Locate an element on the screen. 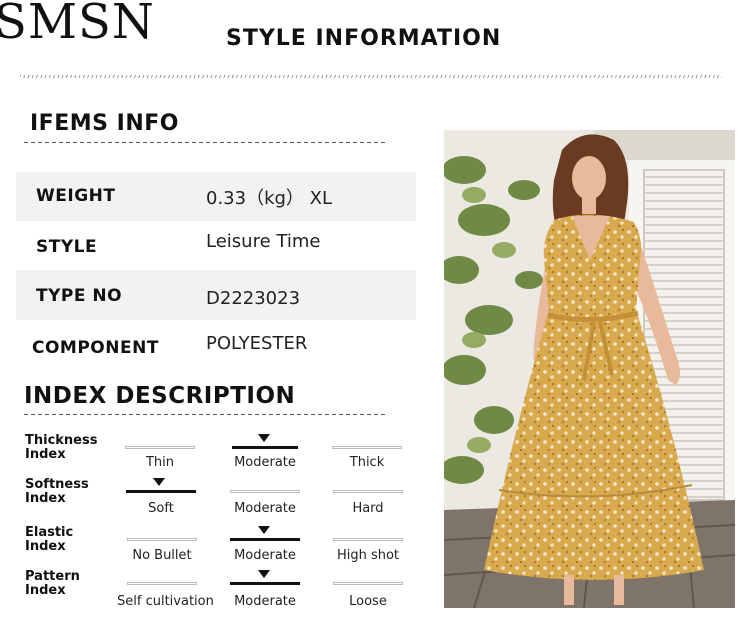  index-row-thickness: Thickness Index Thin Moderate Thick is located at coordinates (210, 458).